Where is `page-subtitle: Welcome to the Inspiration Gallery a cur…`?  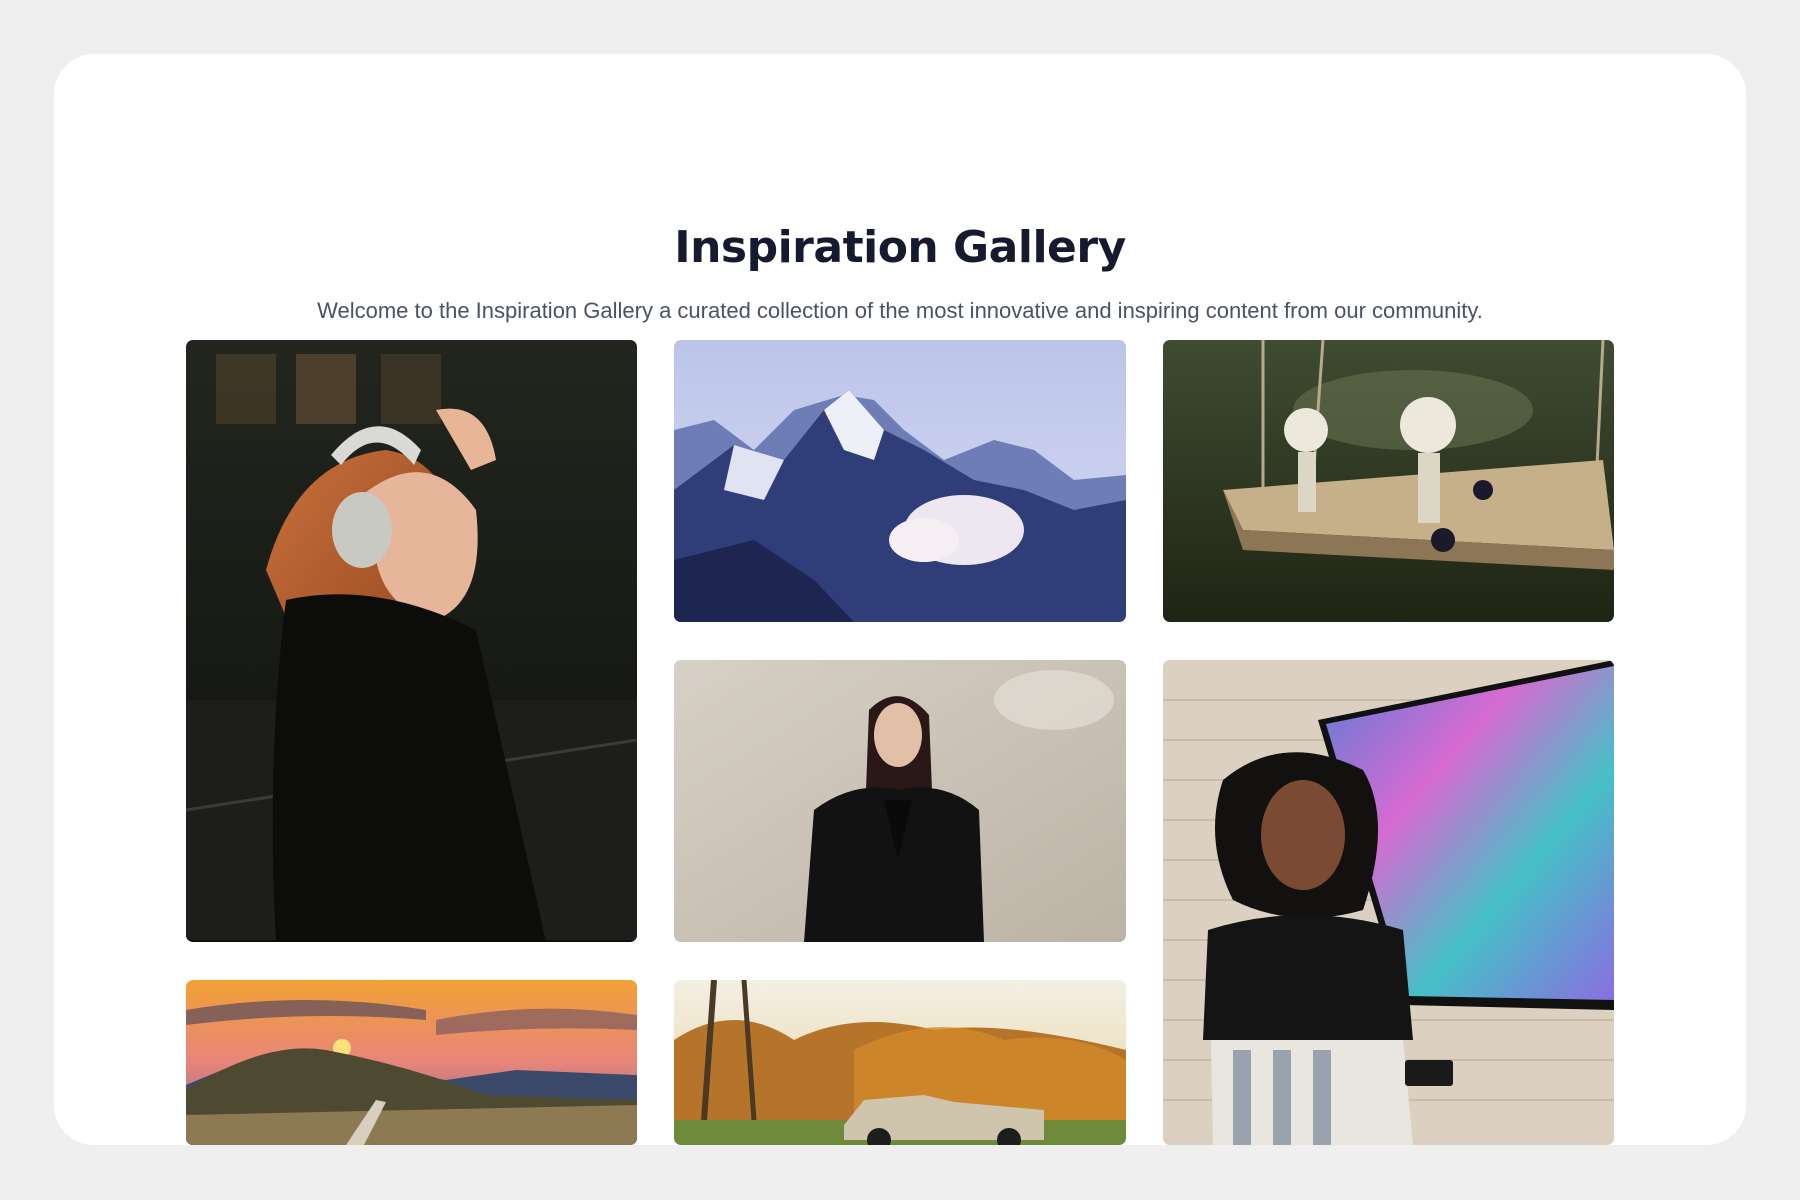
page-subtitle: Welcome to the Inspiration Gallery a cur… is located at coordinates (900, 310).